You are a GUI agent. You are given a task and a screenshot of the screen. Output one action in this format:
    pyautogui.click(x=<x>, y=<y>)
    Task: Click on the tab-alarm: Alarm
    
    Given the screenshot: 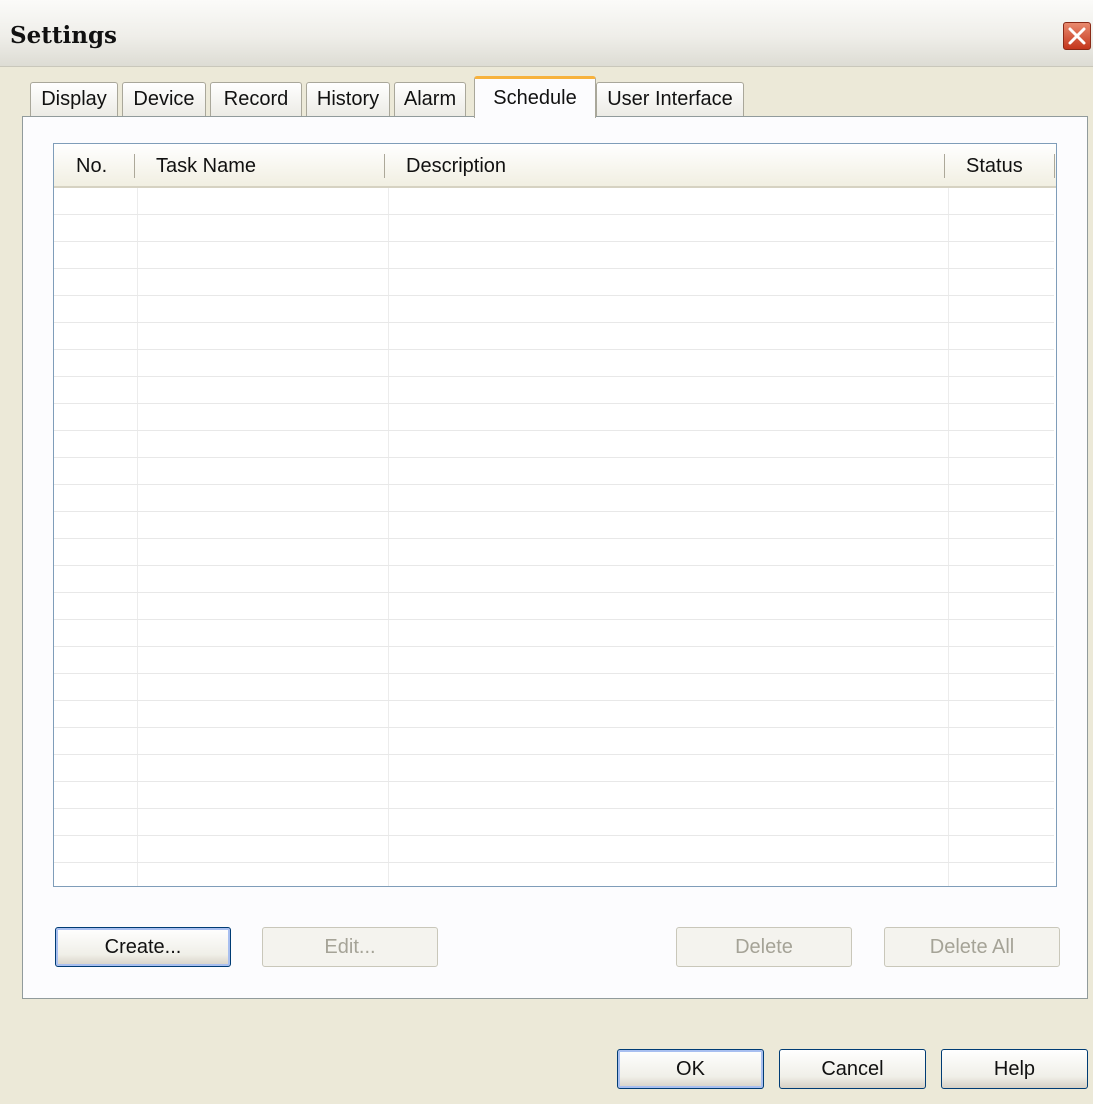 What is the action you would take?
    pyautogui.click(x=430, y=99)
    